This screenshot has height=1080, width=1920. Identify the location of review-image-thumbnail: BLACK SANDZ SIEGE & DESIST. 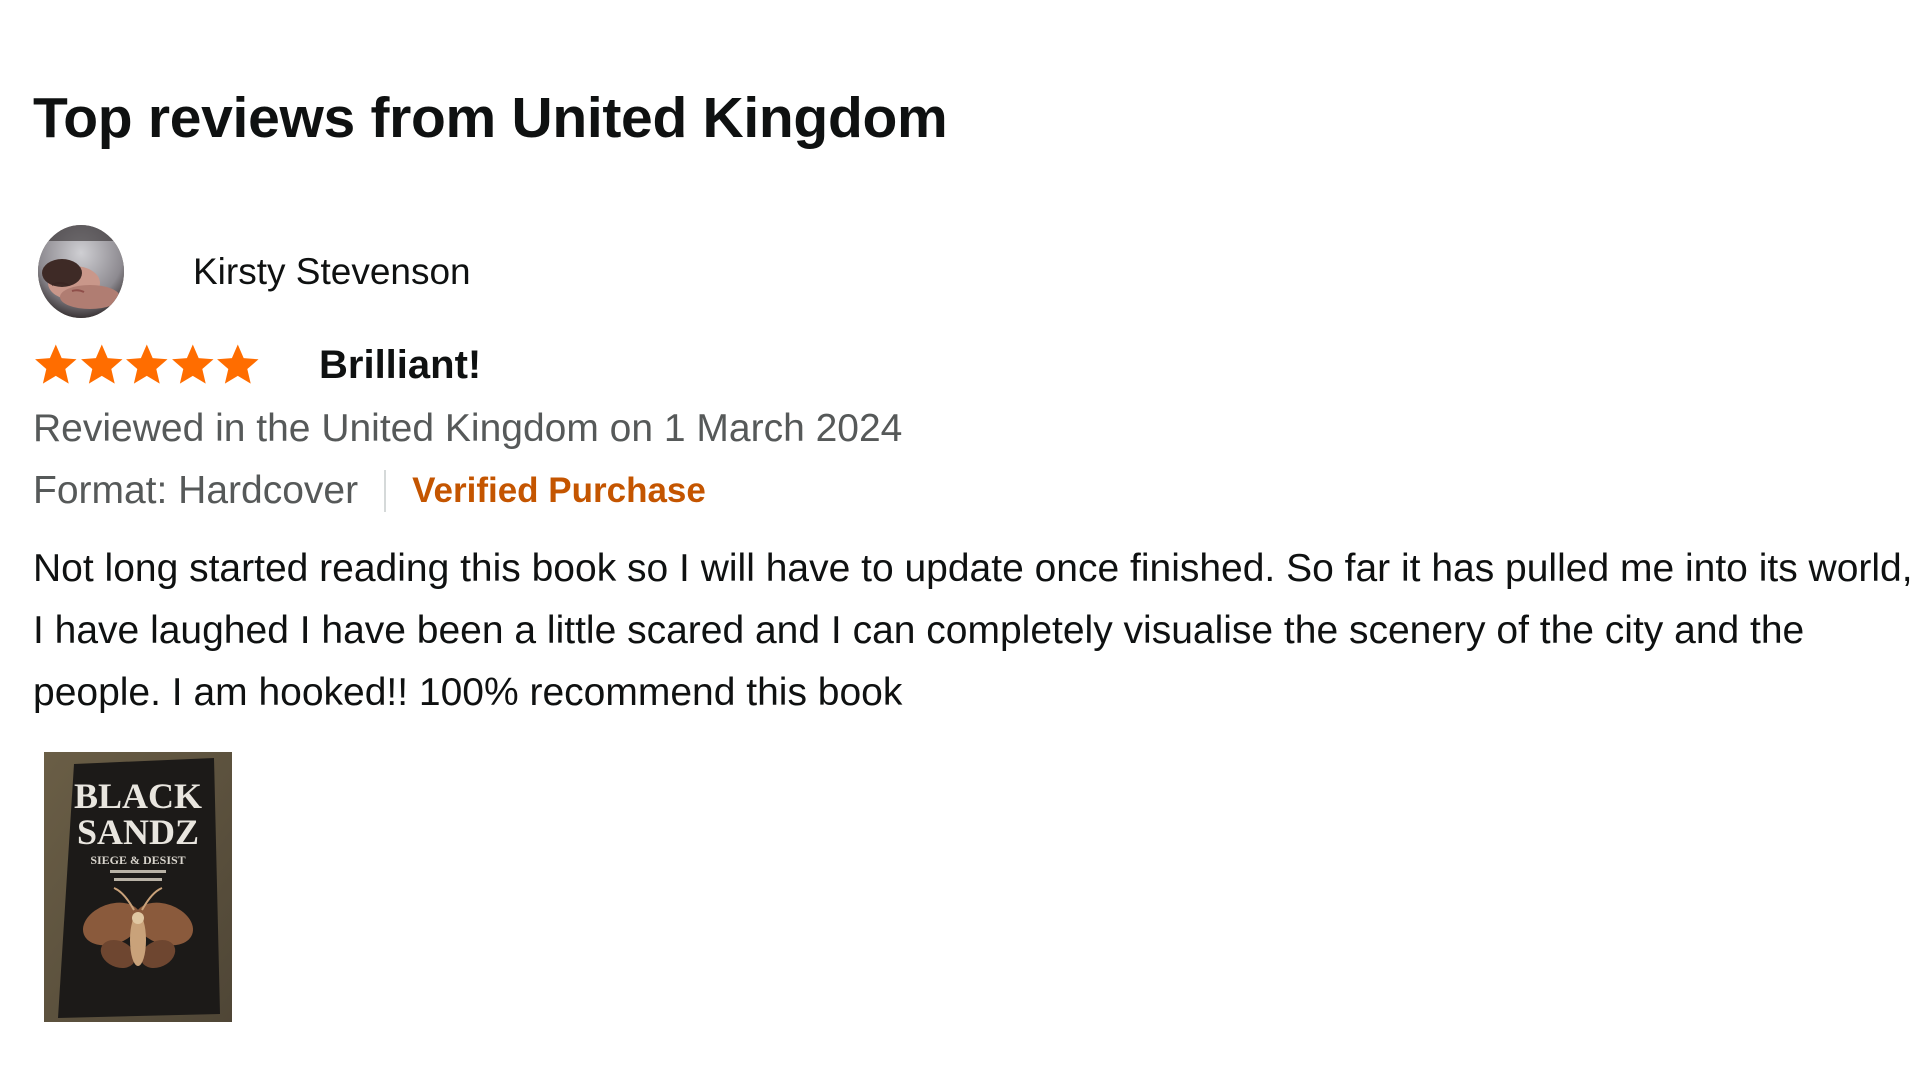
(138, 887).